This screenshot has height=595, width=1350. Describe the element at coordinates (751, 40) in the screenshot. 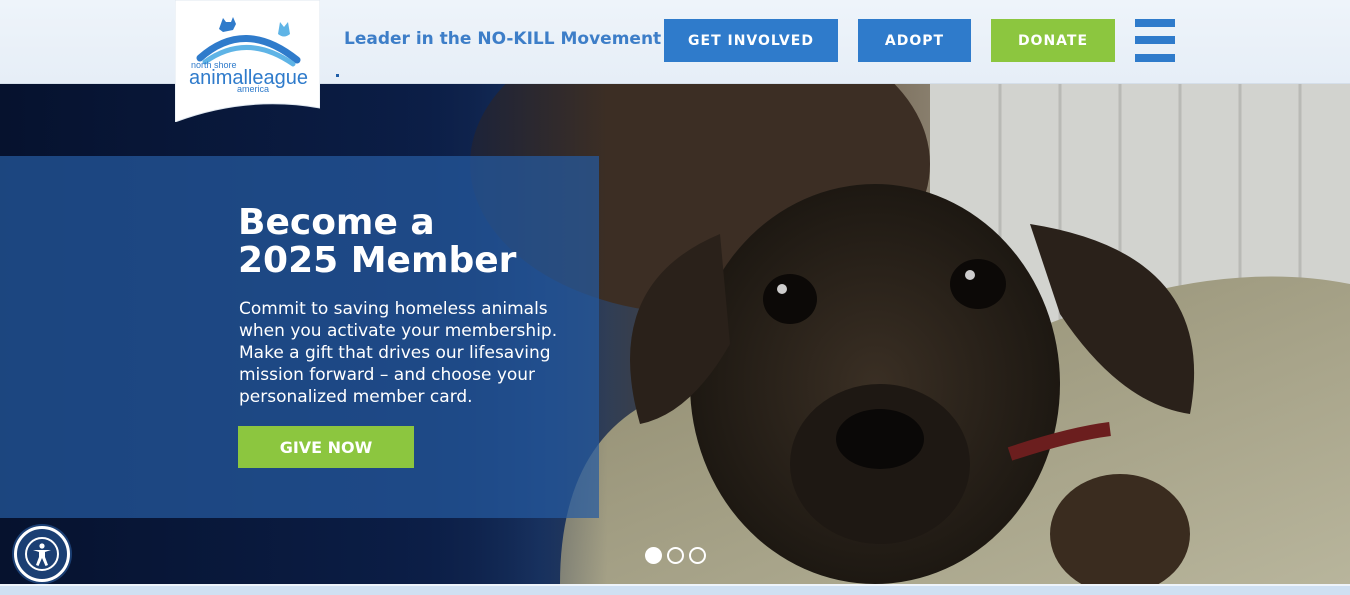

I see `get-involved-button: GET INVOLVED` at that location.